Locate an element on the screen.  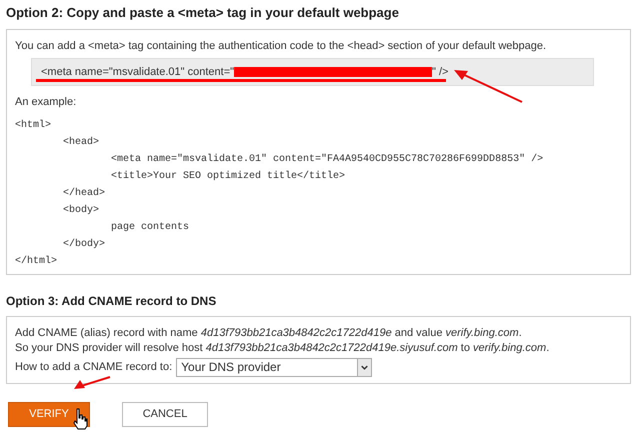
code-line: <body> is located at coordinates (81, 211).